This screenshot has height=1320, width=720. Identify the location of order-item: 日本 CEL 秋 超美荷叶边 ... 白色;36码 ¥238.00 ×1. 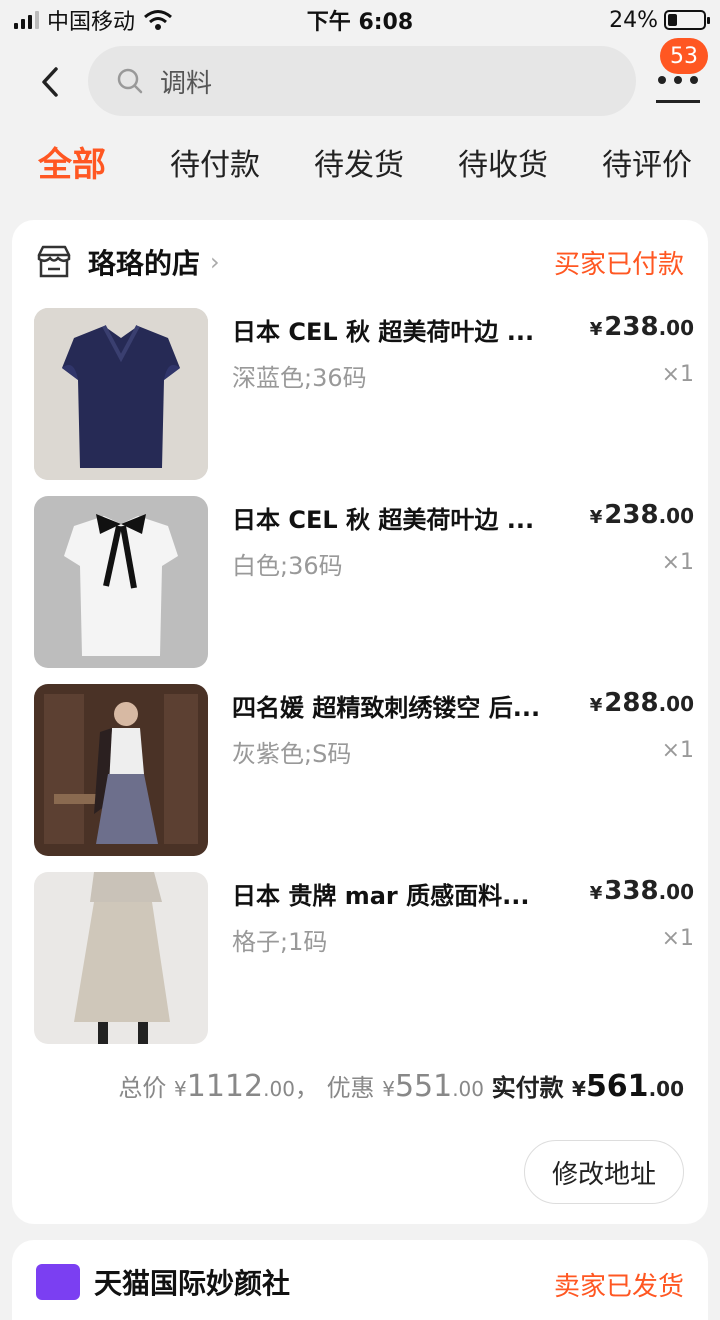
(364, 582).